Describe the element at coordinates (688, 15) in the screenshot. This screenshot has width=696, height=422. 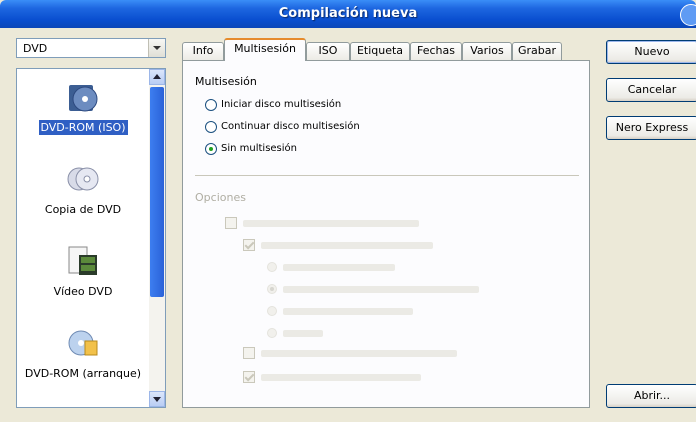
I see `help-button` at that location.